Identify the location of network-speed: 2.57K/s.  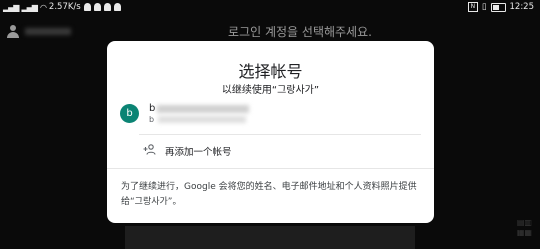
(64, 7).